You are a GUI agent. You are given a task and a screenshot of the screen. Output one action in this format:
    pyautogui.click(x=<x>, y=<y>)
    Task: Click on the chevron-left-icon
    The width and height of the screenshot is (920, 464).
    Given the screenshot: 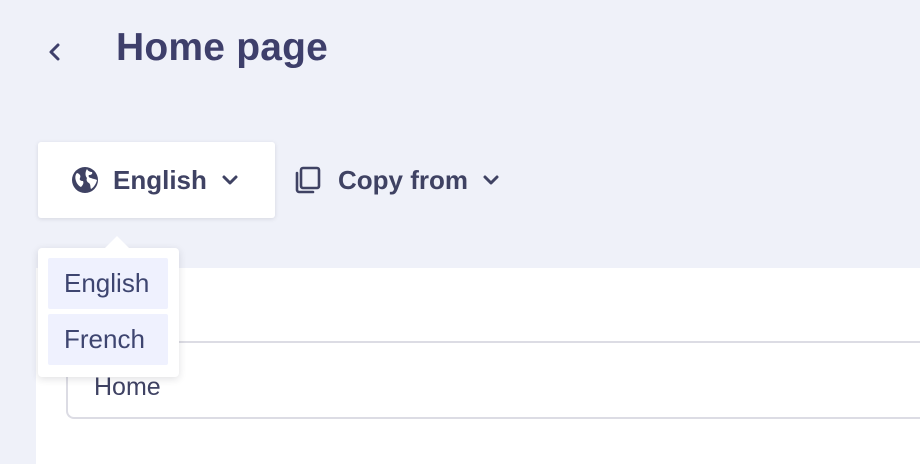 What is the action you would take?
    pyautogui.click(x=54, y=52)
    